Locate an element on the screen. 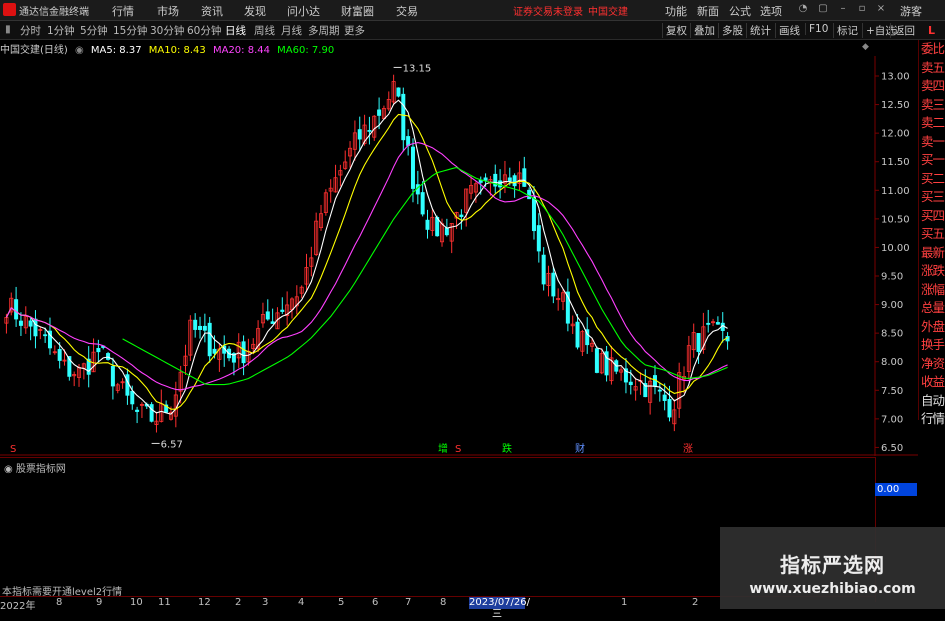 The image size is (945, 621). period-15min: 15分钟 is located at coordinates (130, 30).